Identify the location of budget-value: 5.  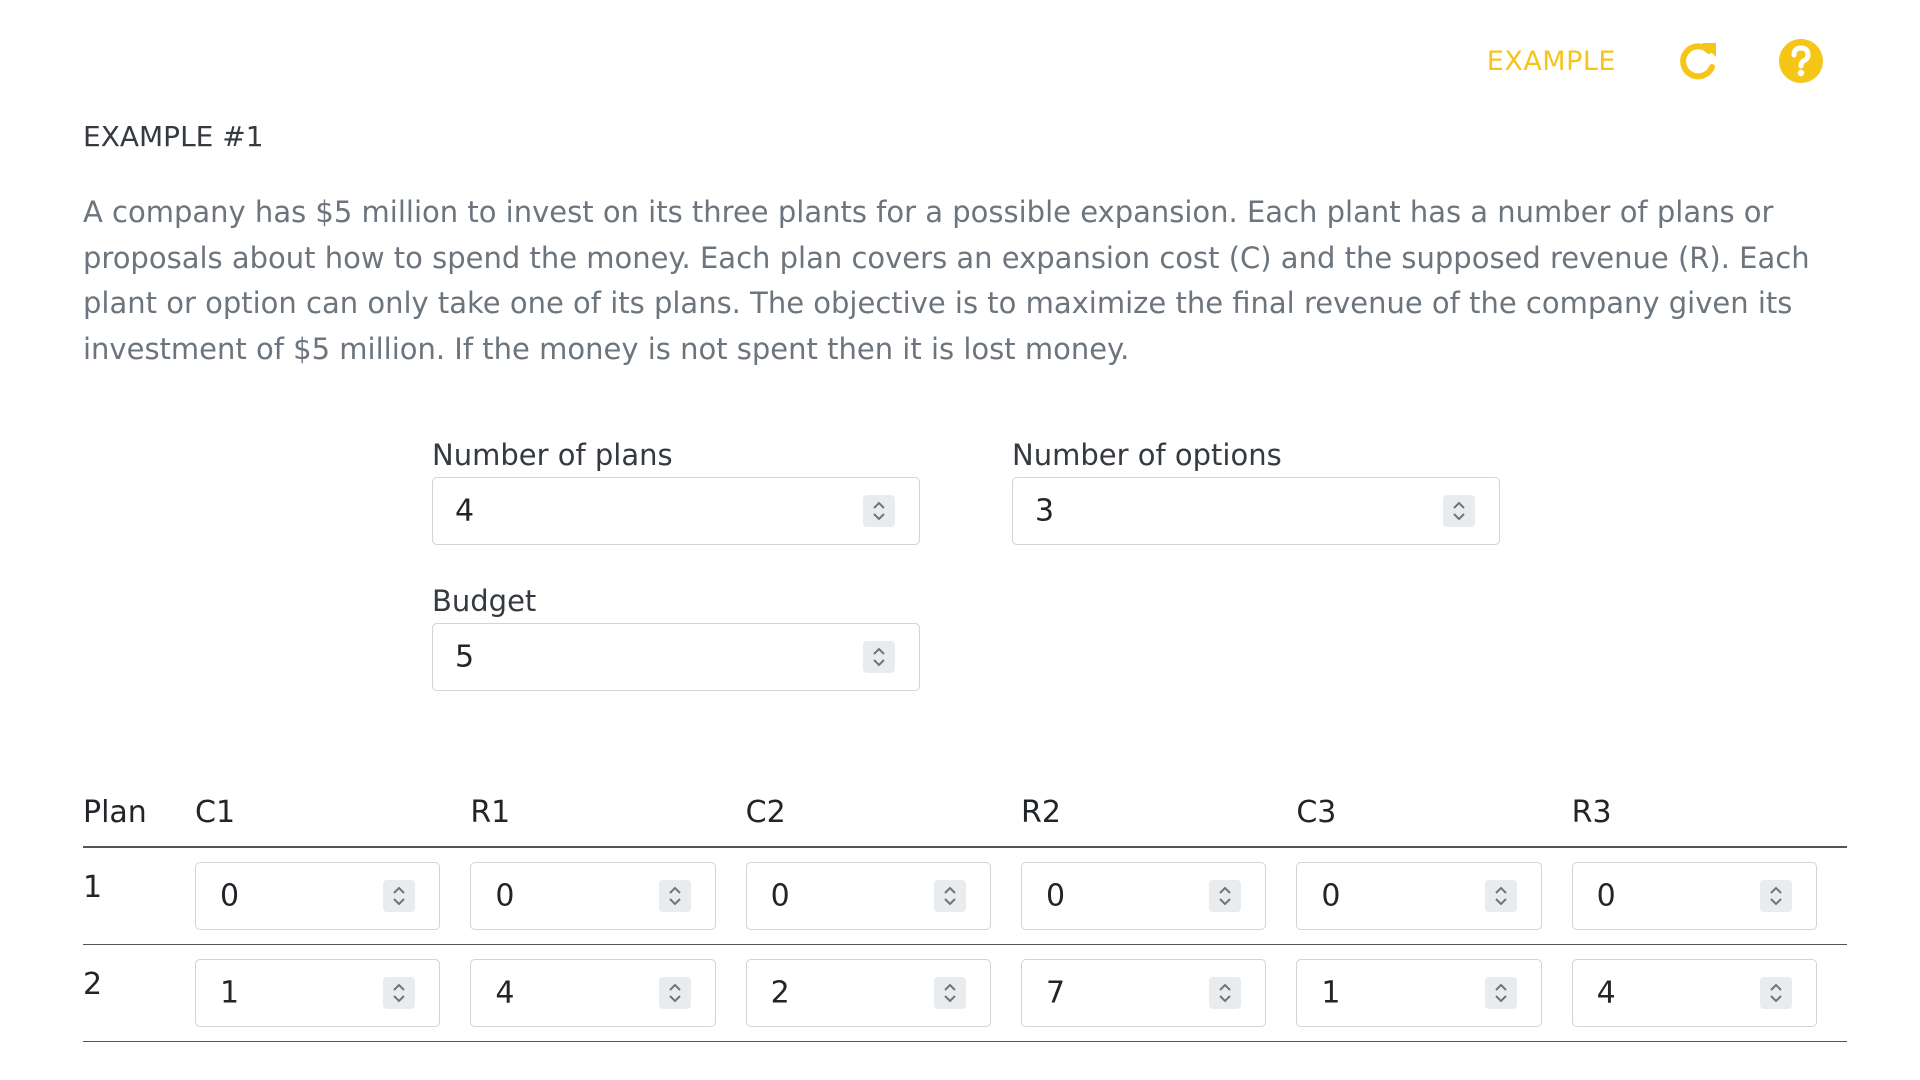
(465, 657).